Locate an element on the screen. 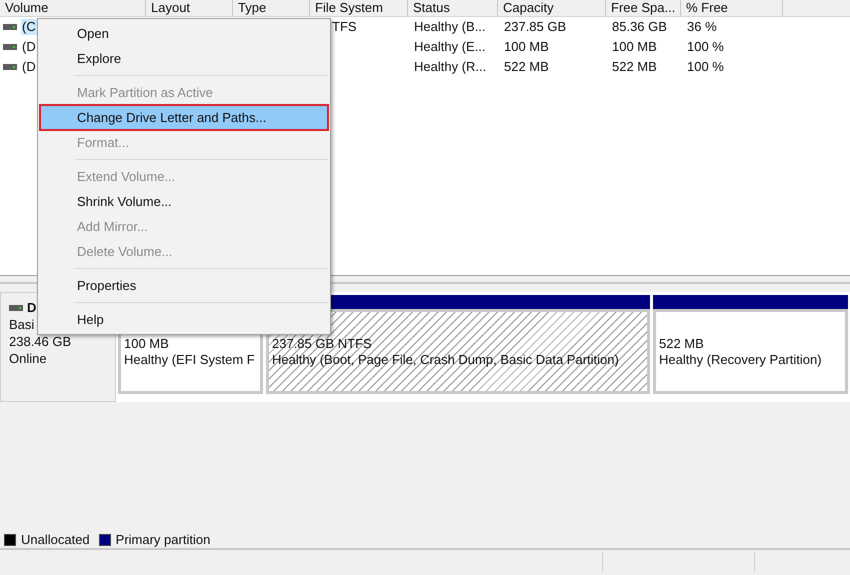  table-cell: 85.36 GB is located at coordinates (639, 26).